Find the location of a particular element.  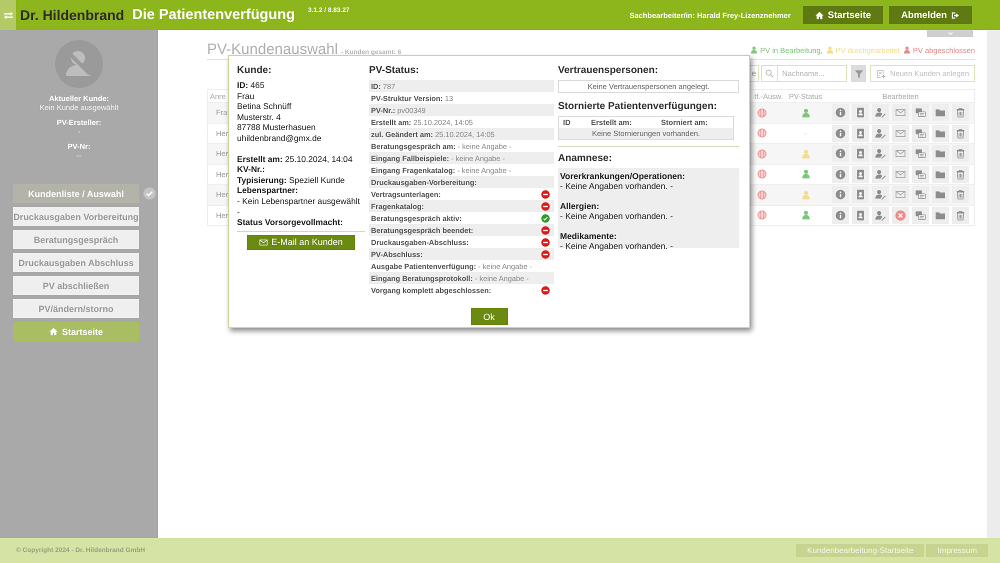

anamnesis-title: Medikamente: is located at coordinates (589, 236).